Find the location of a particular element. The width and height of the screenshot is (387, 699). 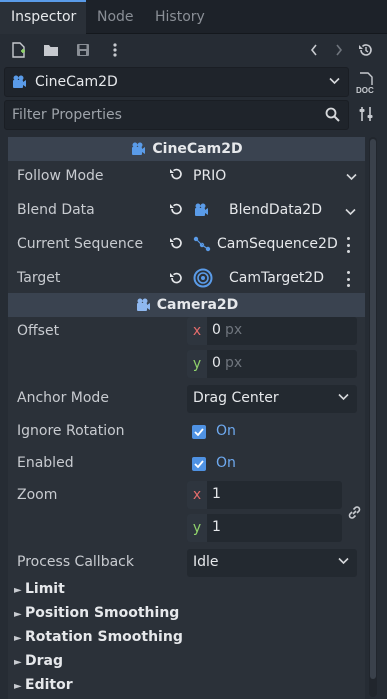

target-node: CamTarget2D is located at coordinates (276, 278).